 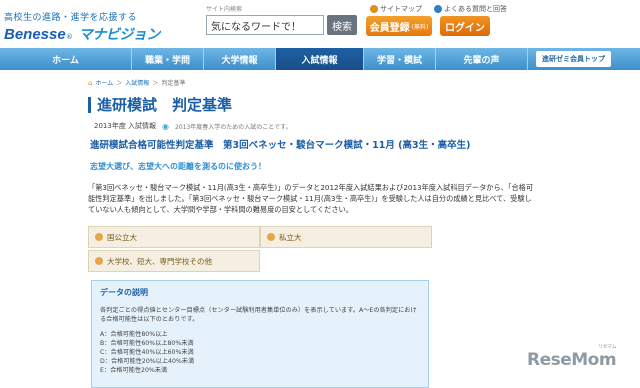 I want to click on catch-copy: 志望大選び、志望大への距離を測るのに使おう！, so click(x=178, y=166).